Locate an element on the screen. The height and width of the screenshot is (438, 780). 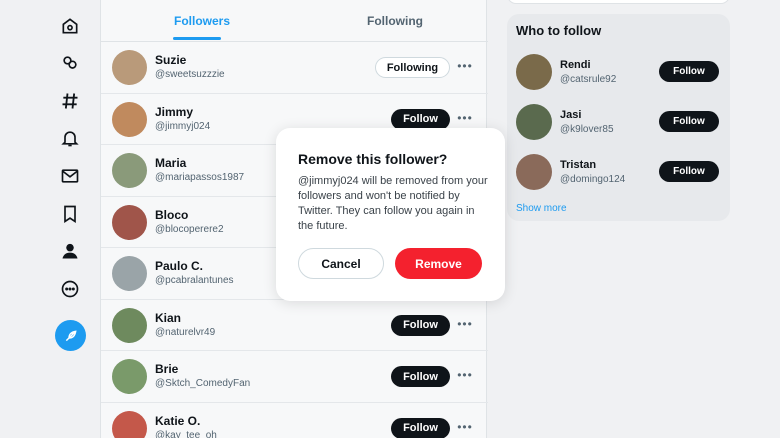
user-name: Paulo C. is located at coordinates (179, 266).